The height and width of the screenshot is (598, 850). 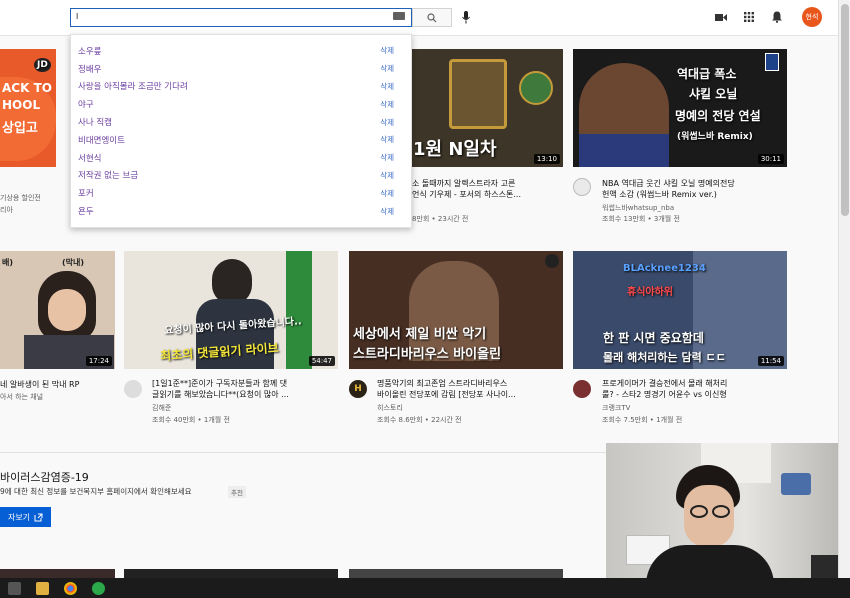 I want to click on search-suggestion-item: 비대면엥이트 삭제, so click(x=241, y=140).